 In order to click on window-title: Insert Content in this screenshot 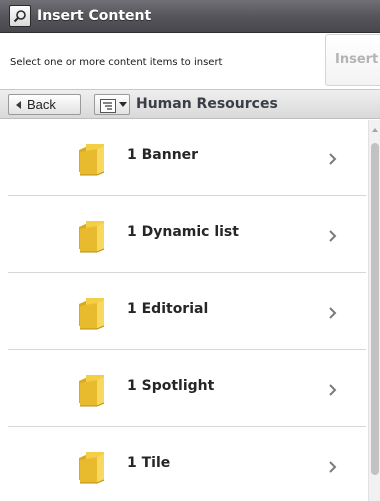, I will do `click(94, 16)`.